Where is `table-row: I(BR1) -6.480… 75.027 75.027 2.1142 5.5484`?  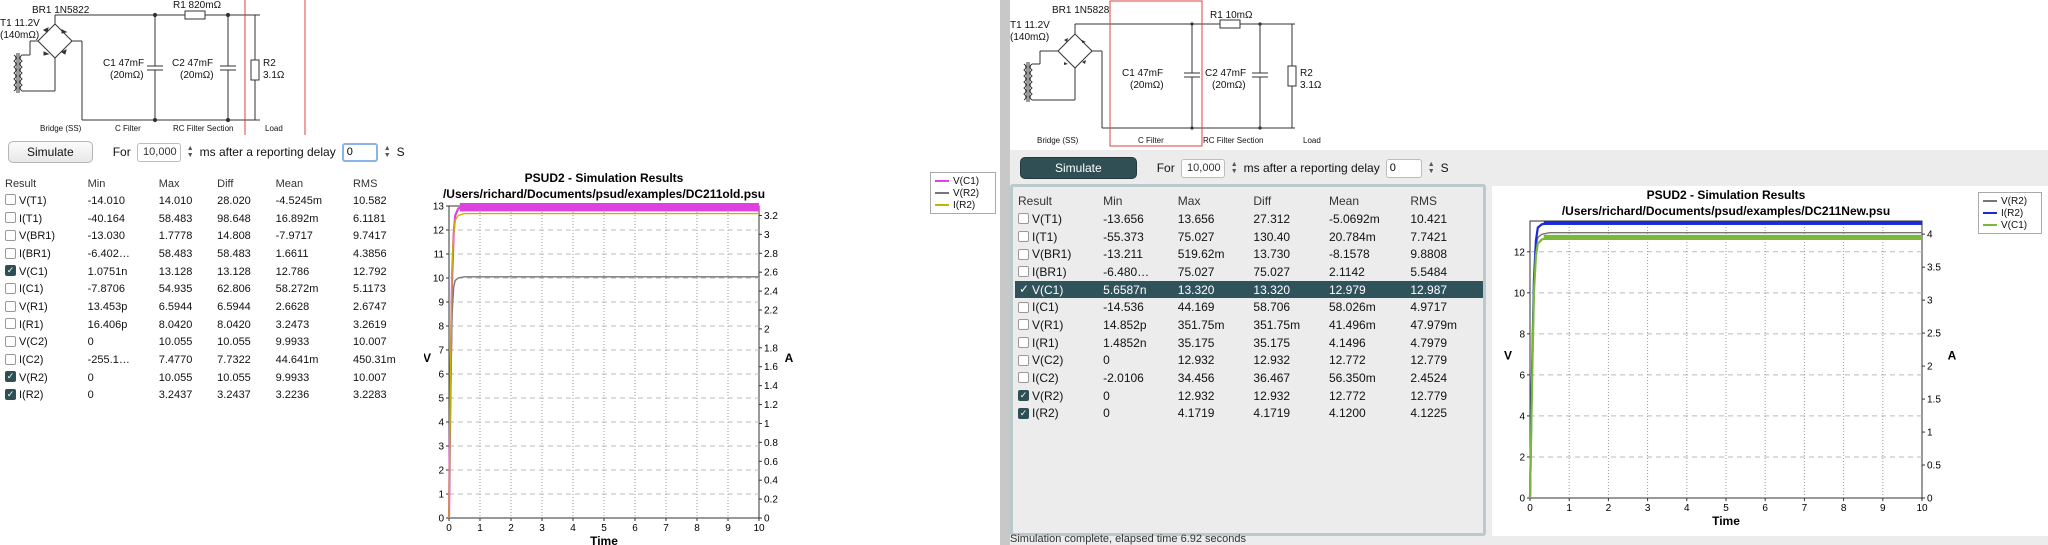
table-row: I(BR1) -6.480… 75.027 75.027 2.1142 5.5484 is located at coordinates (1249, 272).